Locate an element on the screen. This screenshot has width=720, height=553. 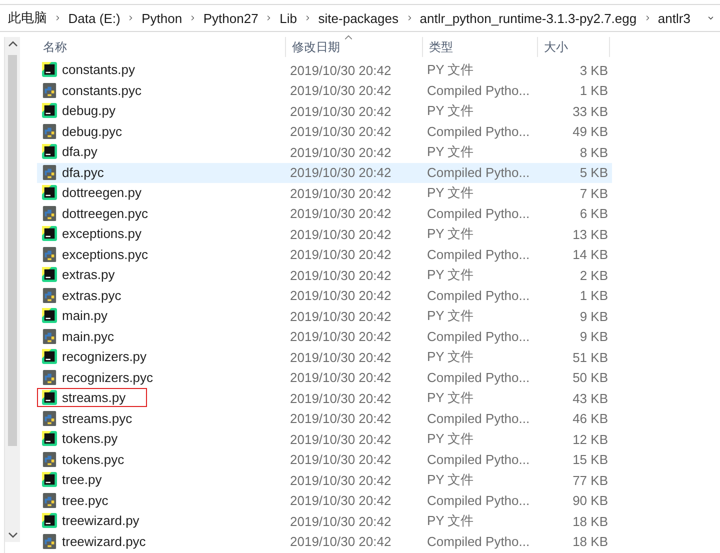
size-cell-text: 6 KB is located at coordinates (593, 214).